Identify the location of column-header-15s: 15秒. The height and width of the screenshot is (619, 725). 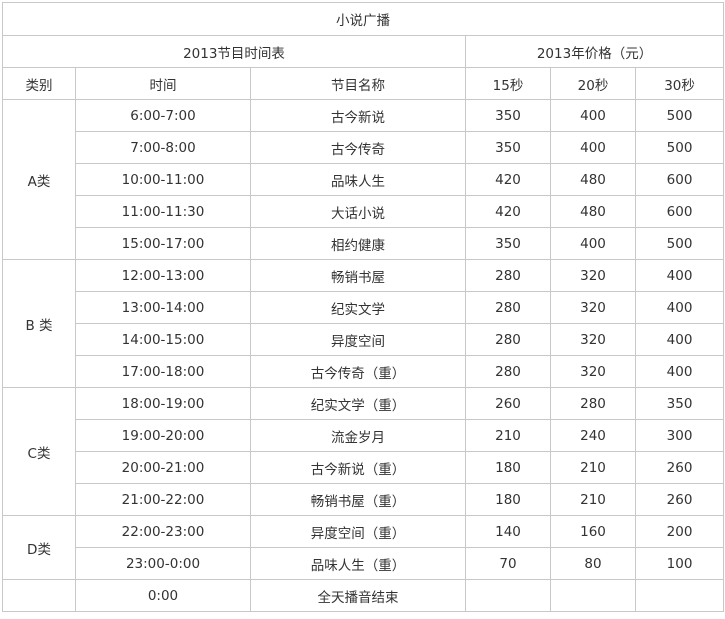
(508, 83).